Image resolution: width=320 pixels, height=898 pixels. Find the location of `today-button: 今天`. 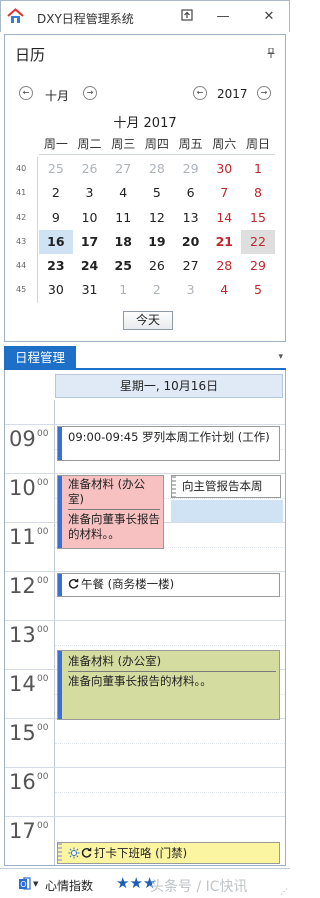

today-button: 今天 is located at coordinates (148, 320).